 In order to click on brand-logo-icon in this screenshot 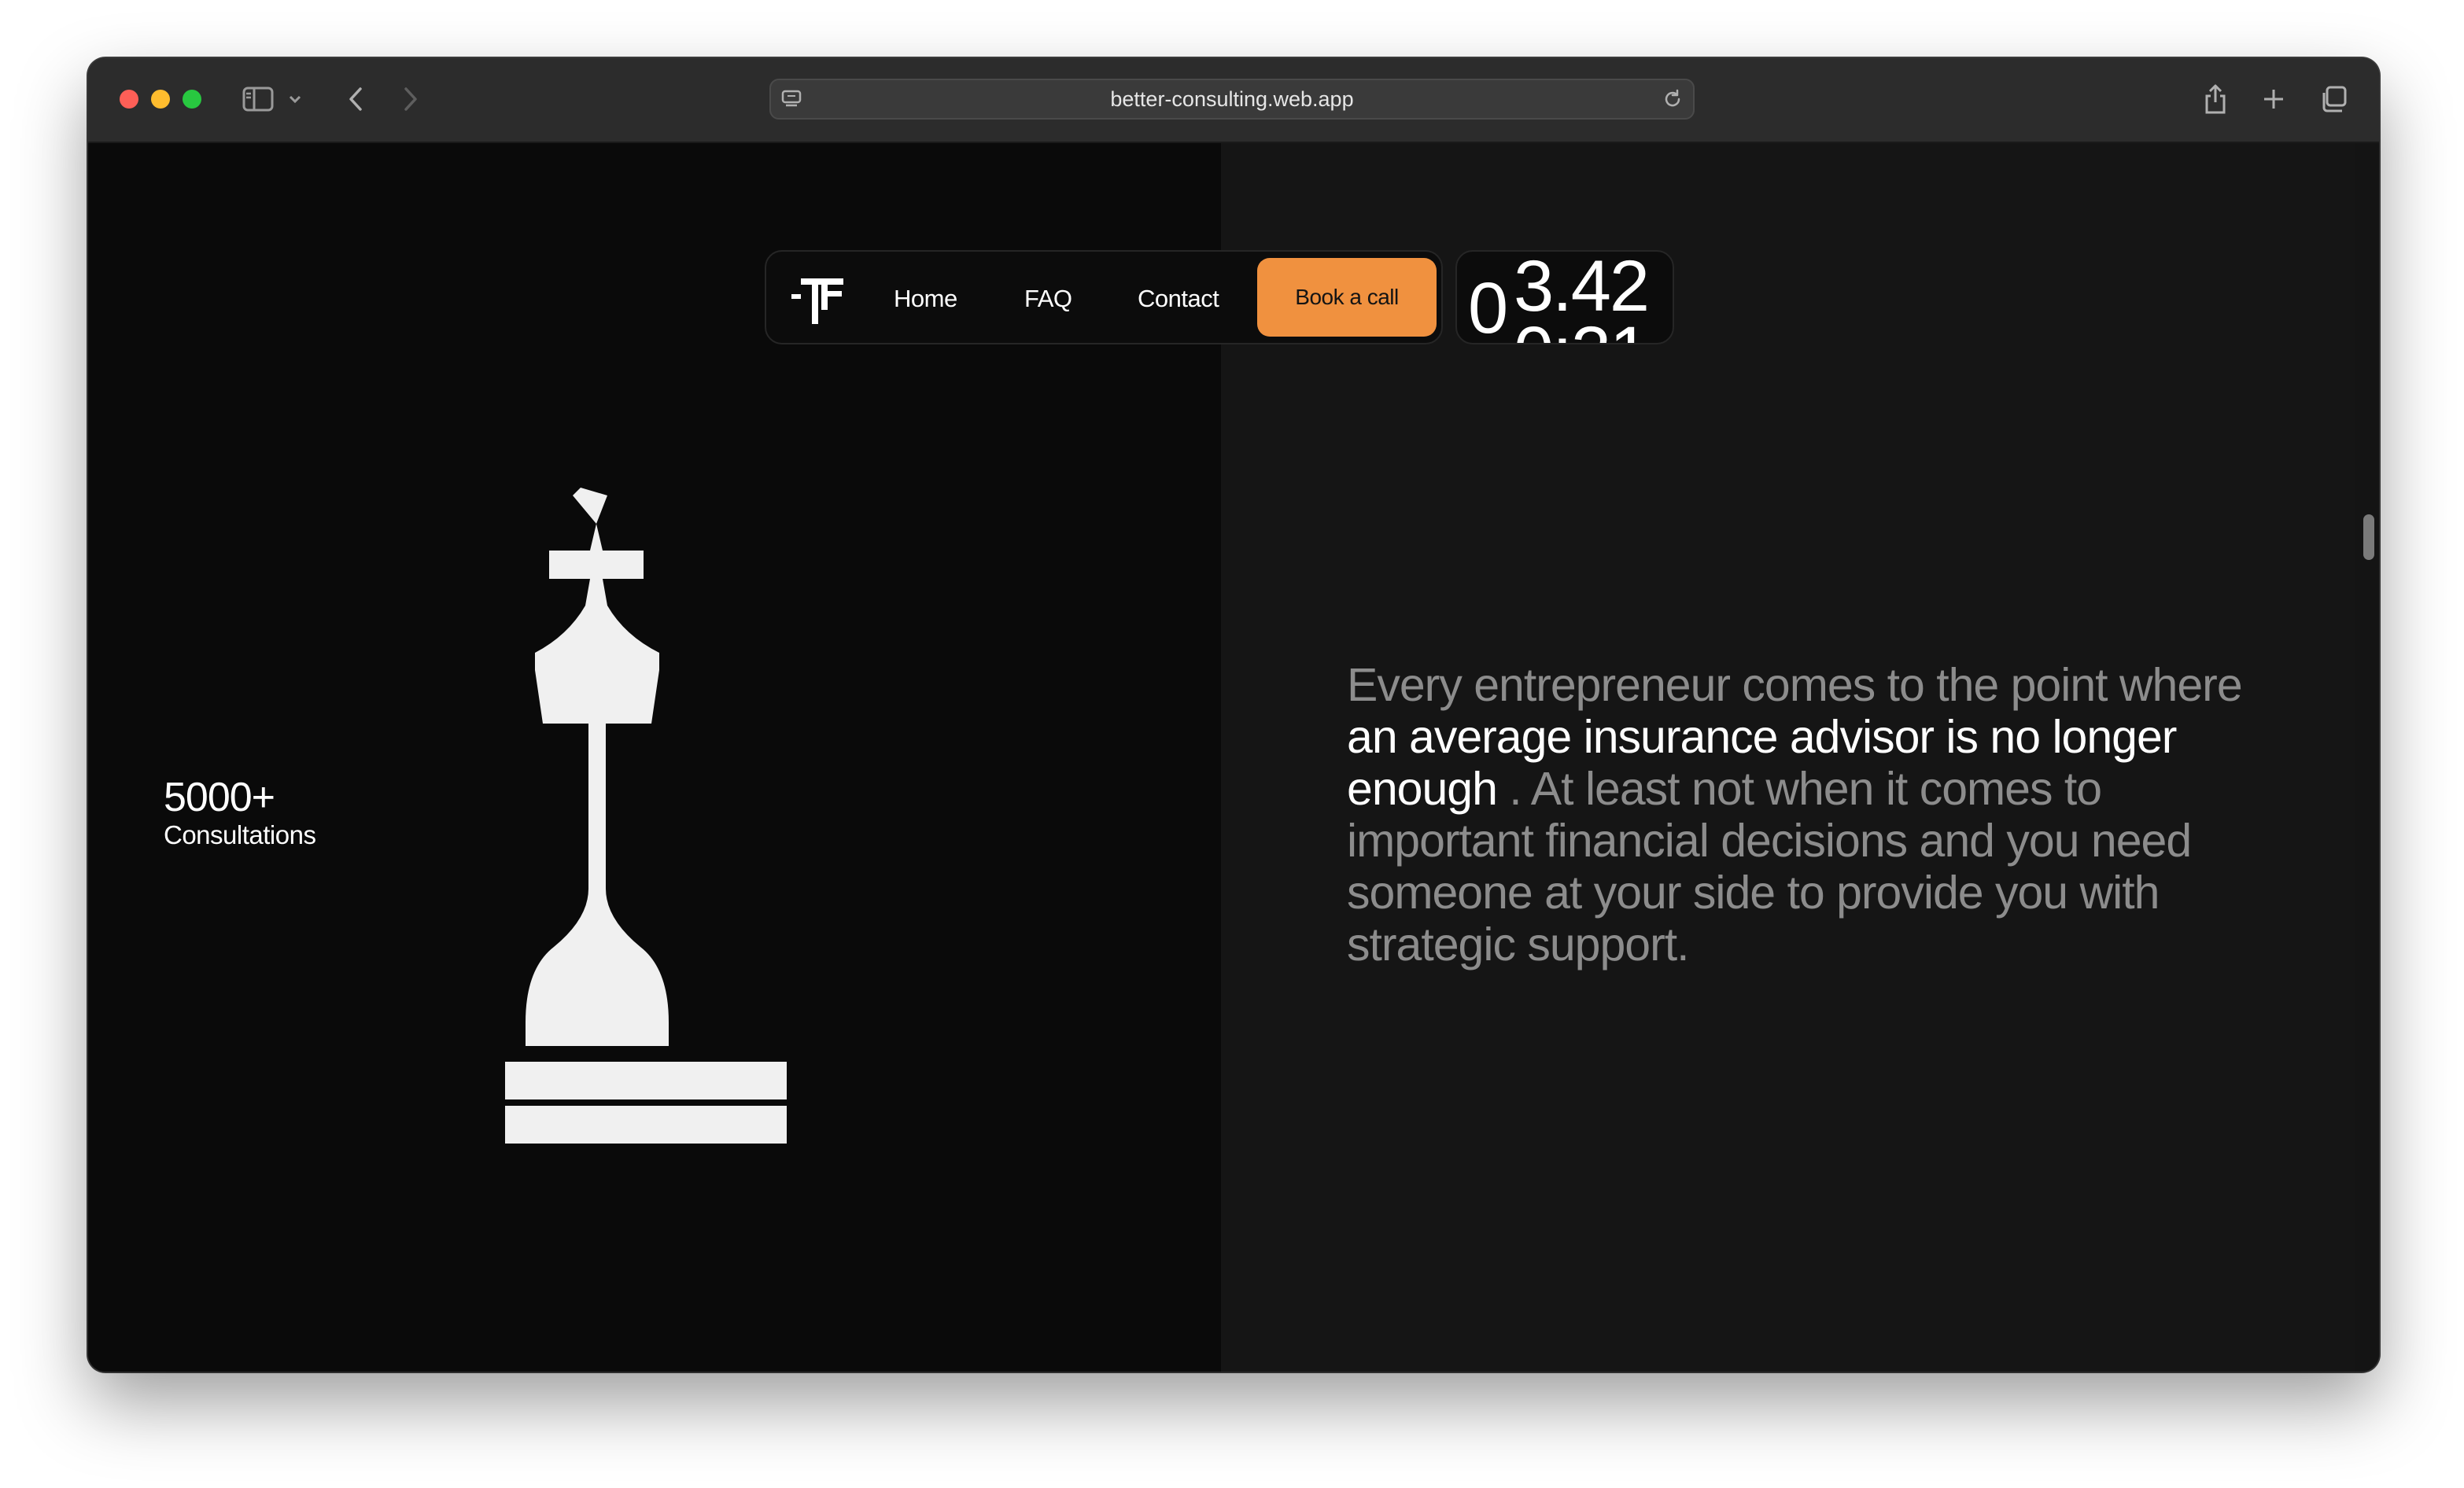, I will do `click(818, 300)`.